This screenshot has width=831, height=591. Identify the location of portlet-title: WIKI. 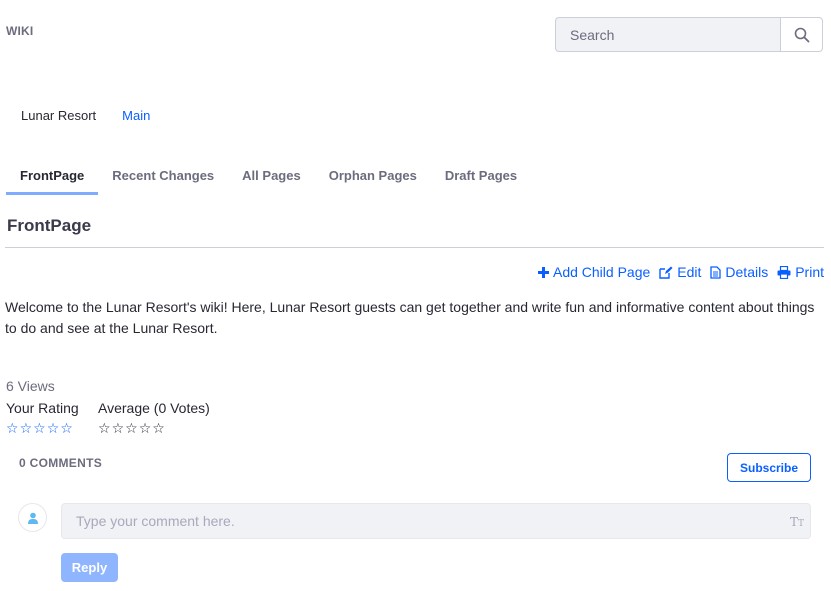
(20, 31).